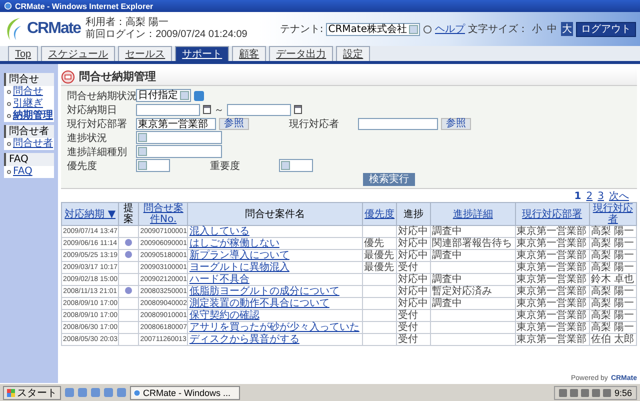 The width and height of the screenshot is (640, 401). I want to click on mail-icon, so click(68, 77).